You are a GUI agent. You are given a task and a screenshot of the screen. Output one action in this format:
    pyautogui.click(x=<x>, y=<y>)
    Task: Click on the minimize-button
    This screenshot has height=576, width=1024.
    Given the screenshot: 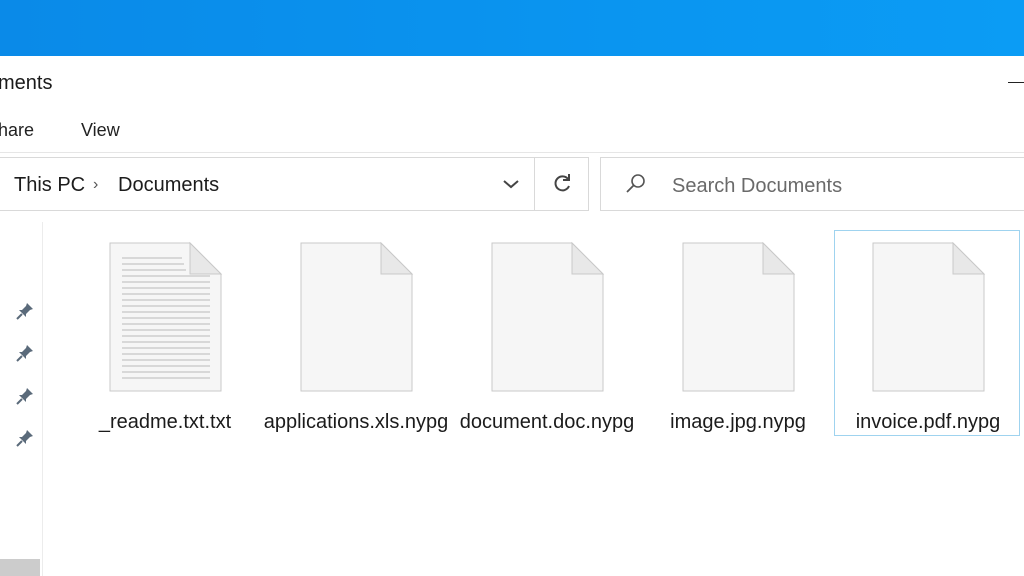 What is the action you would take?
    pyautogui.click(x=1016, y=82)
    